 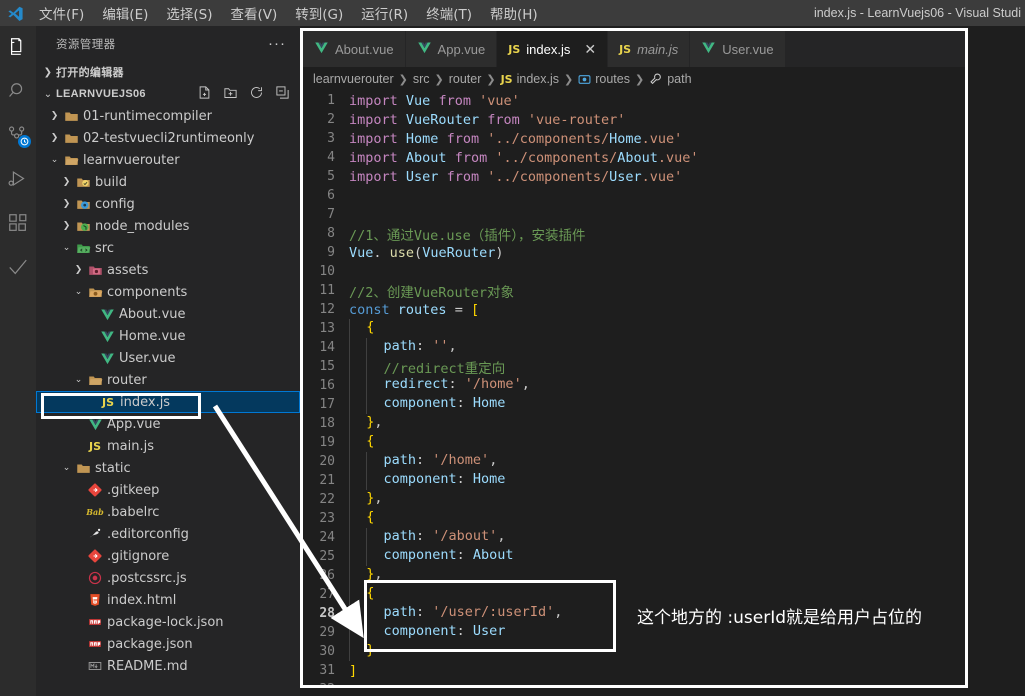 I want to click on activity-run-debug, so click(x=18, y=180).